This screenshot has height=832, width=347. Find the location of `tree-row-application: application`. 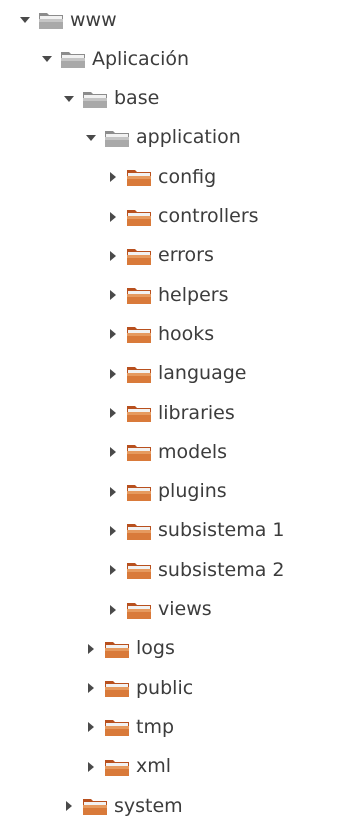

tree-row-application: application is located at coordinates (162, 138).